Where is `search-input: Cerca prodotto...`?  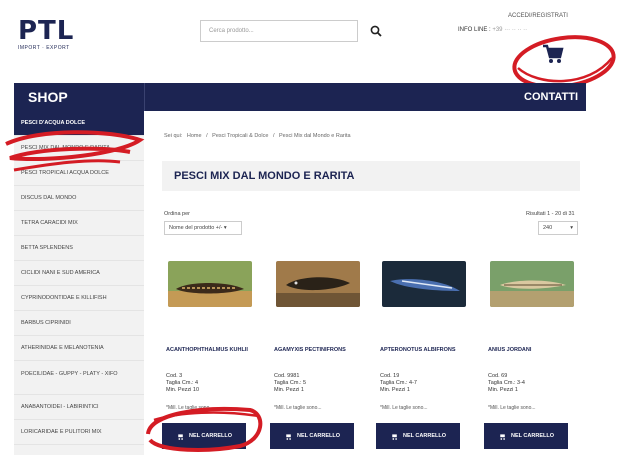
search-input: Cerca prodotto... is located at coordinates (279, 31).